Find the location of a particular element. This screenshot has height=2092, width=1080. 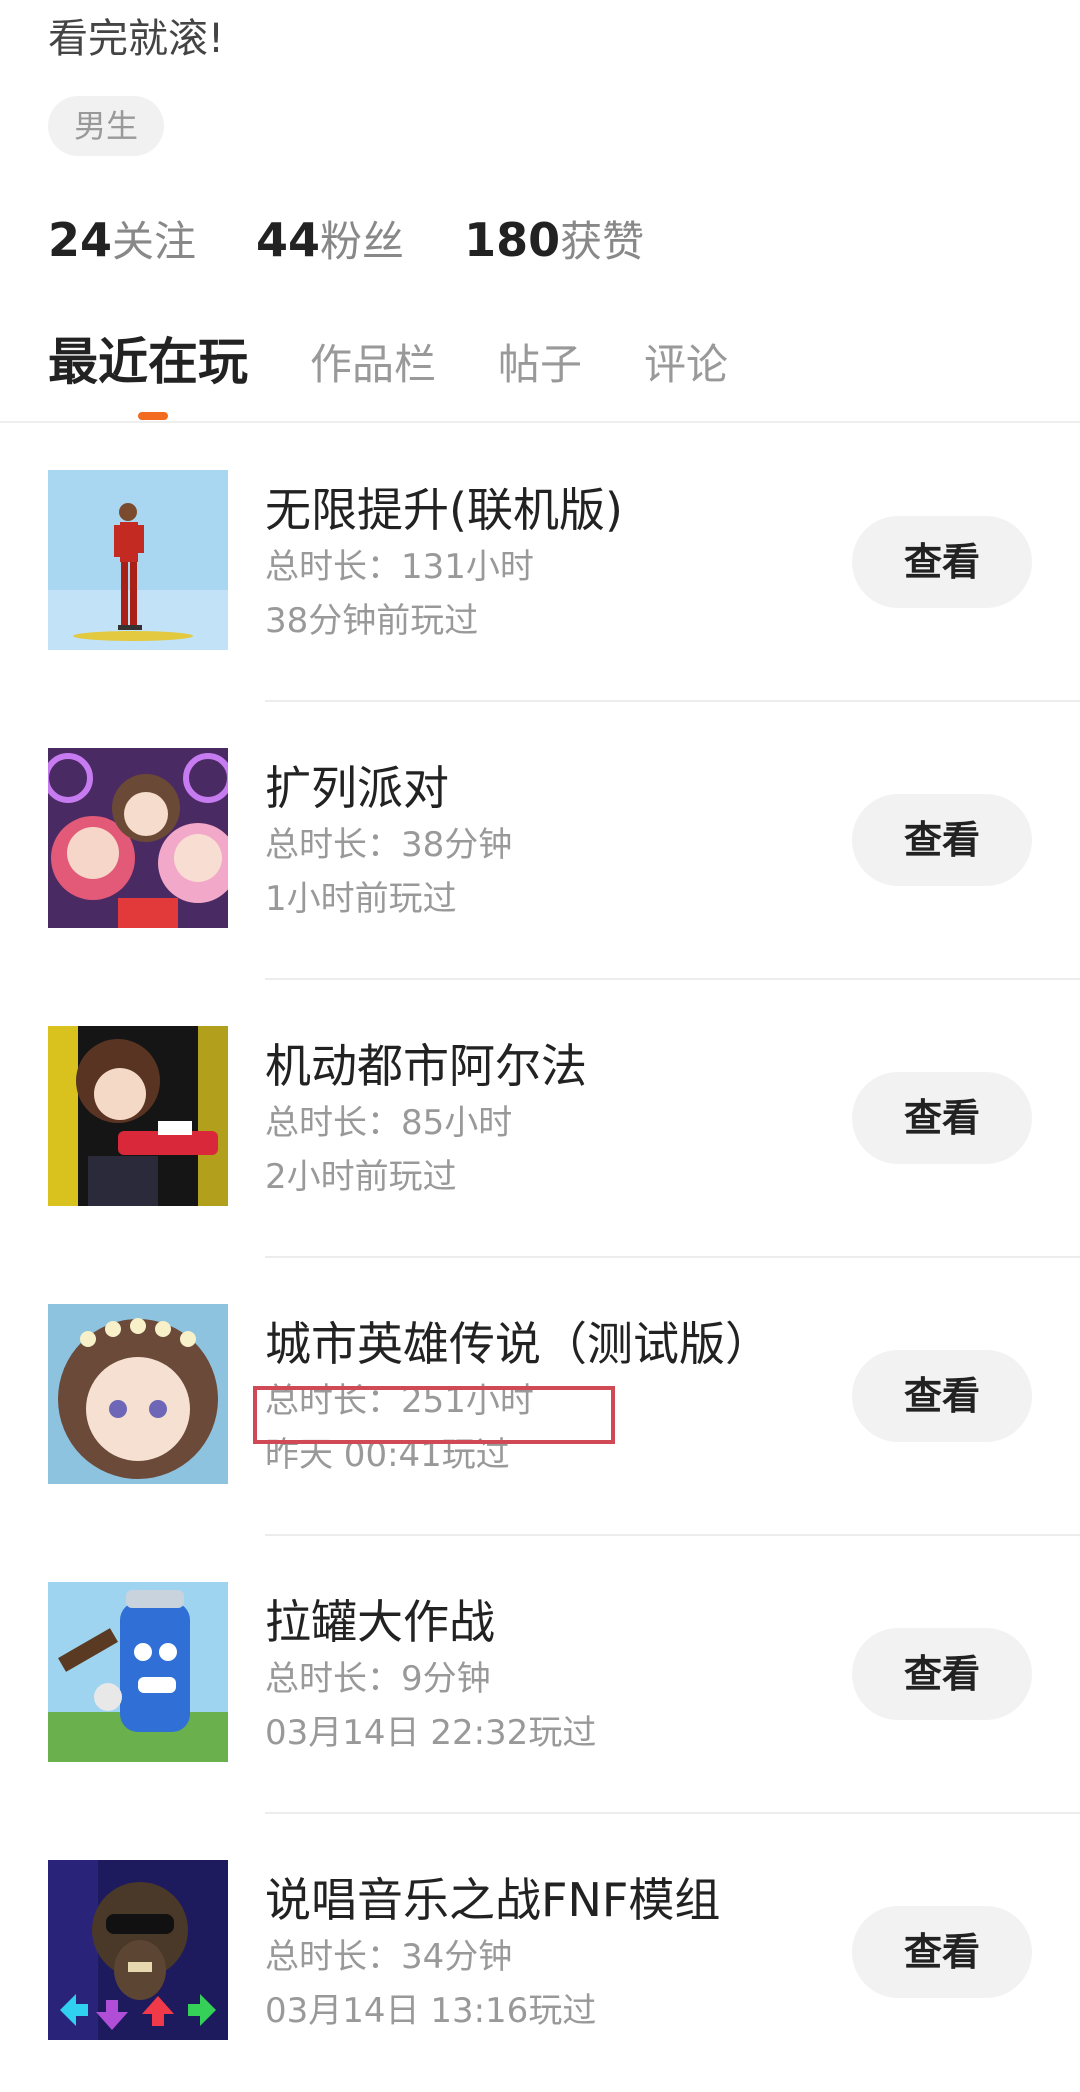

tab-works: 作品栏 is located at coordinates (373, 361).